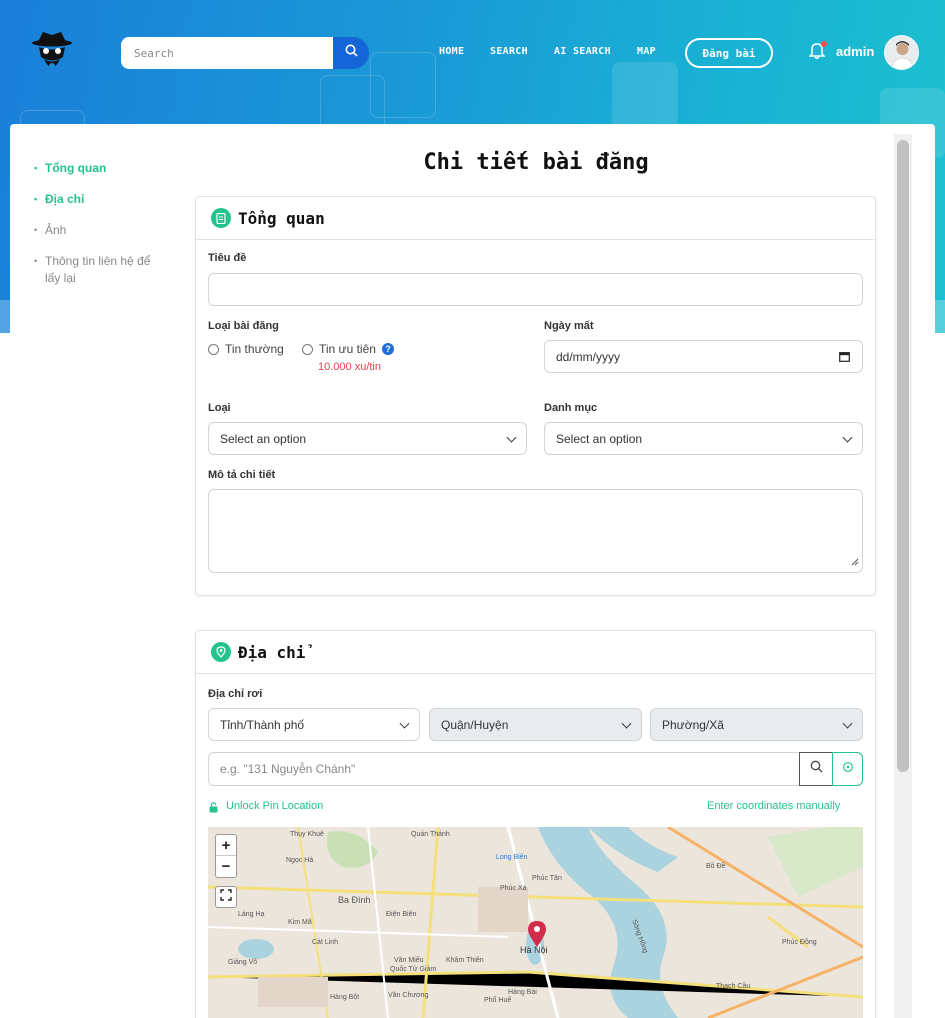 The width and height of the screenshot is (945, 1018). I want to click on ward-select: Phường/Xã, so click(756, 724).